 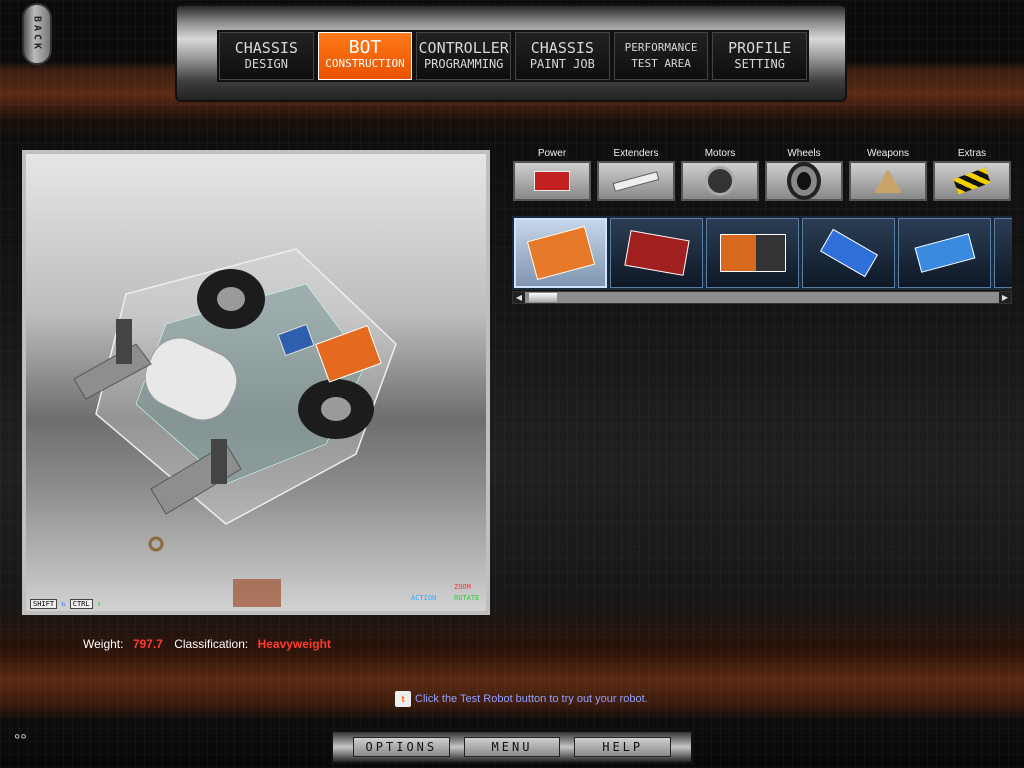 I want to click on back-button: BACK, so click(x=37, y=34).